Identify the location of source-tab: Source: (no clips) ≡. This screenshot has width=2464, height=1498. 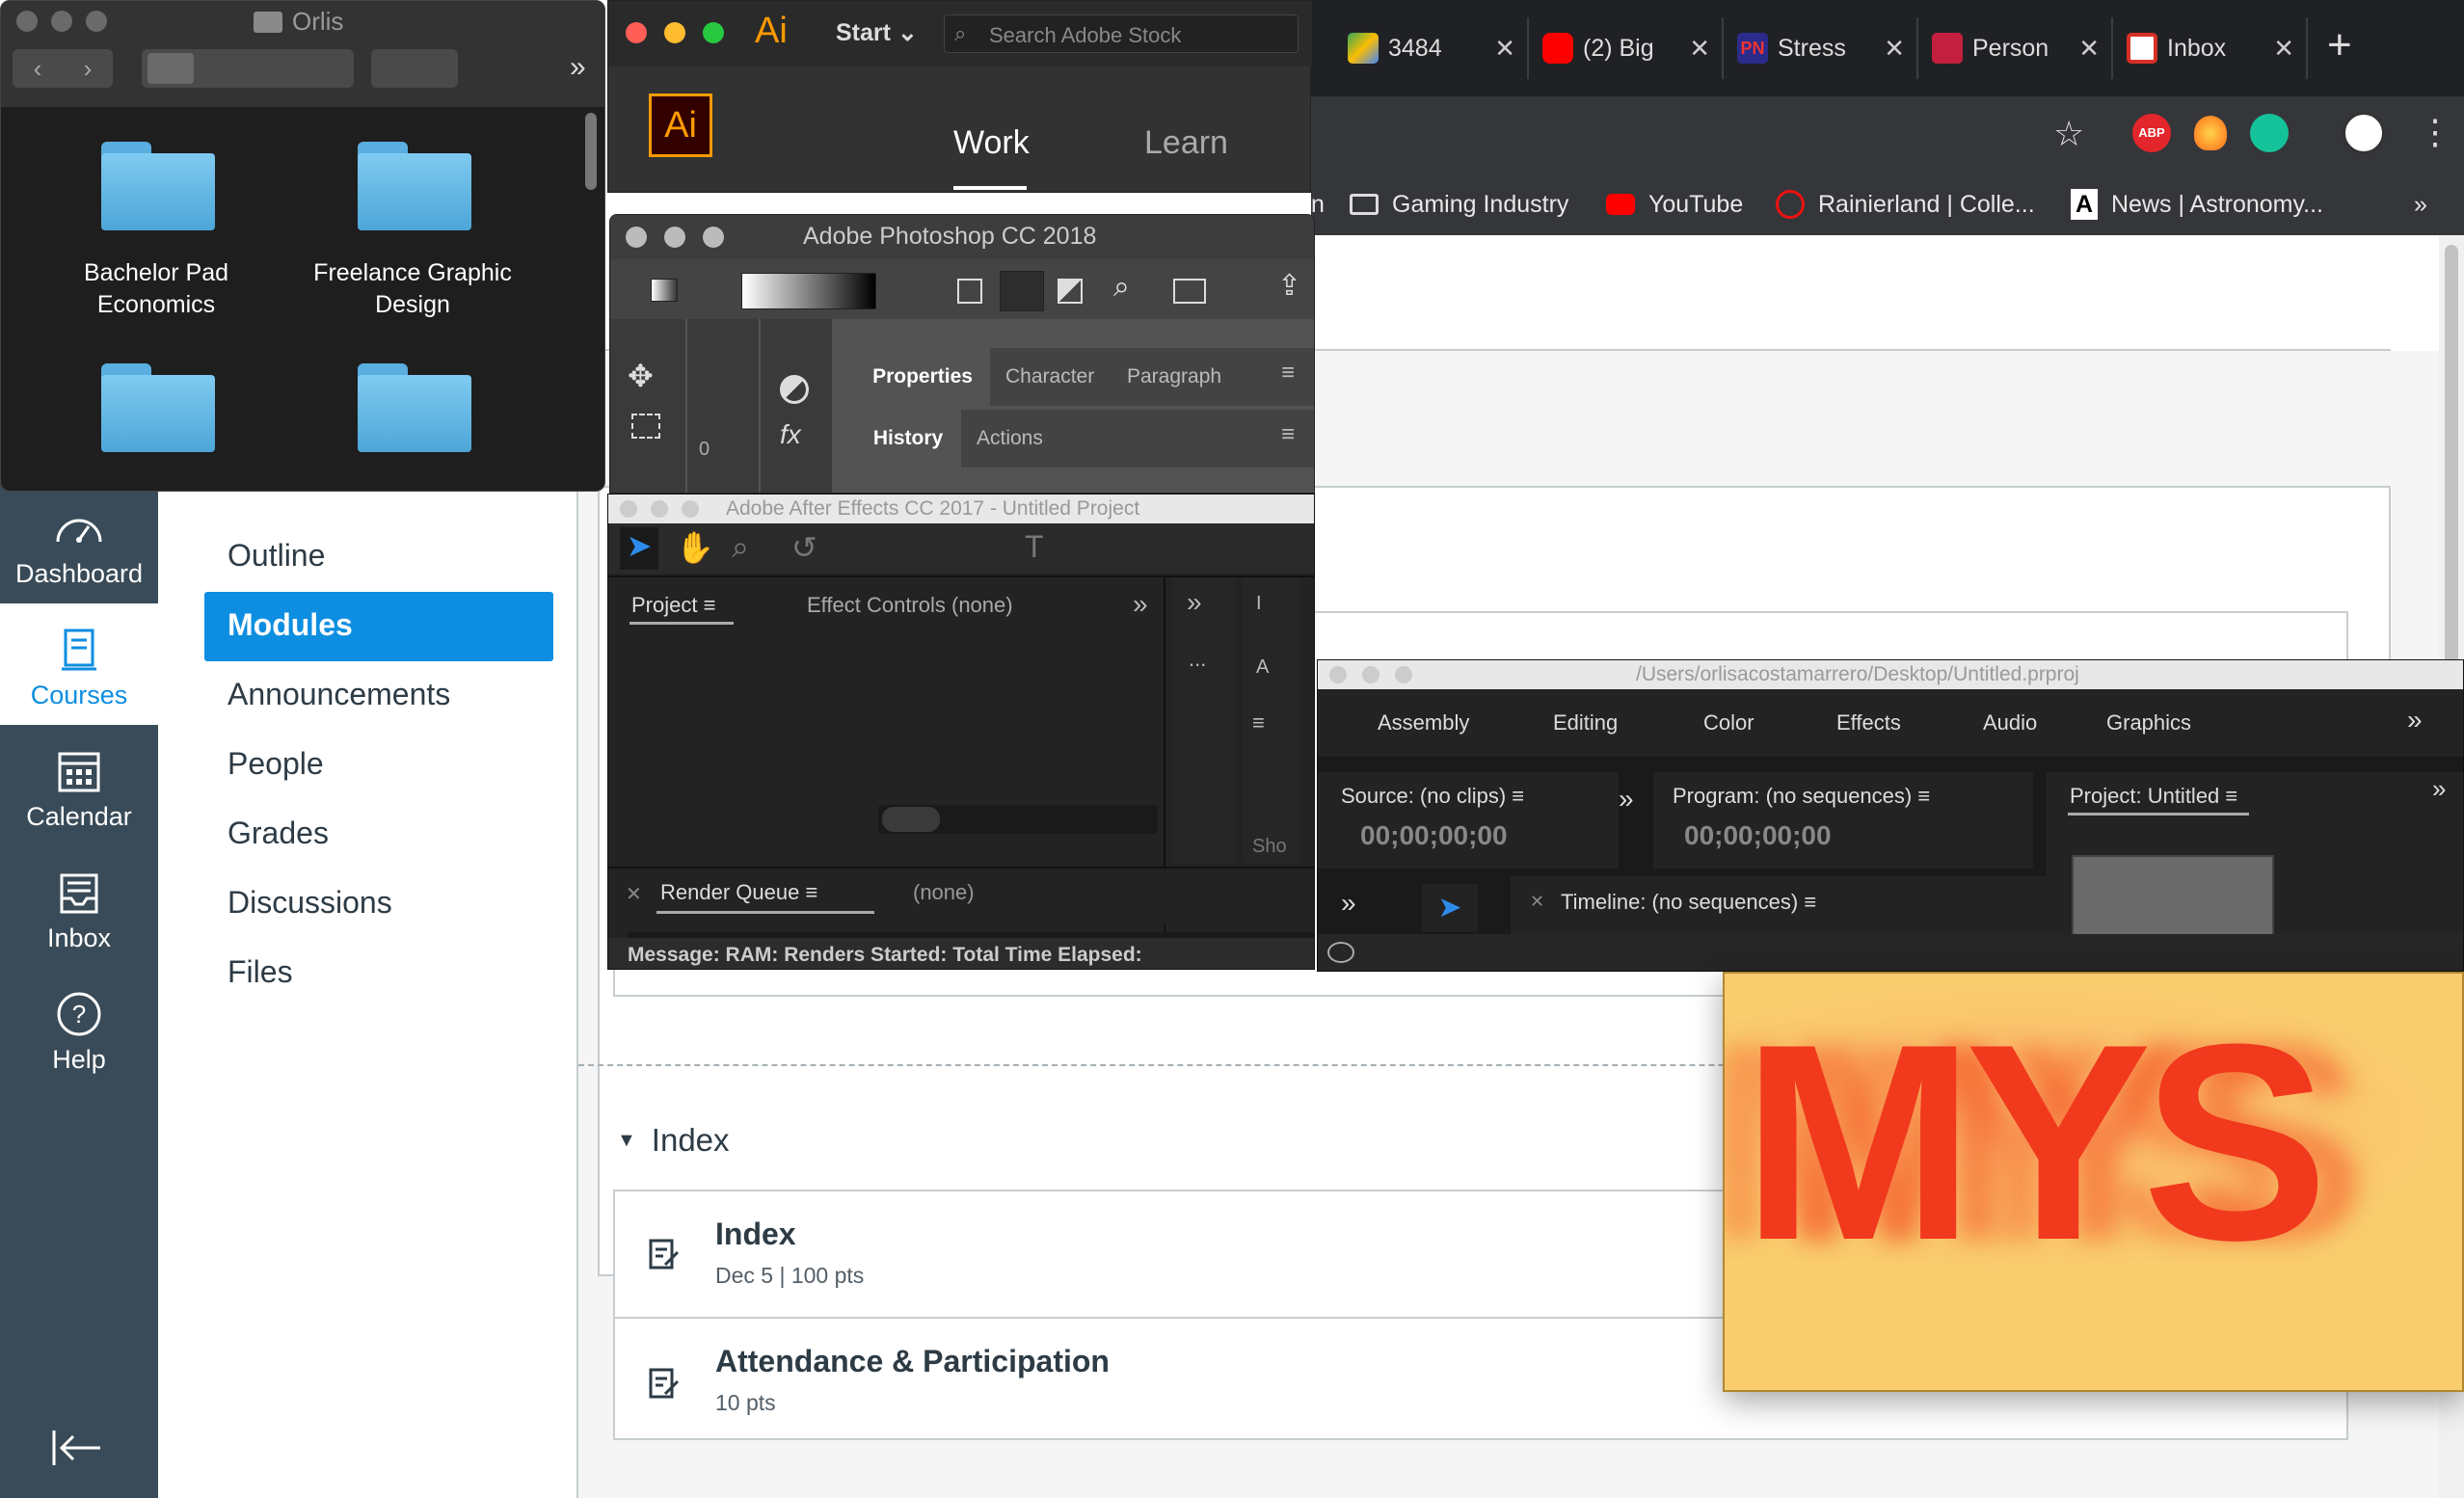
(1433, 796).